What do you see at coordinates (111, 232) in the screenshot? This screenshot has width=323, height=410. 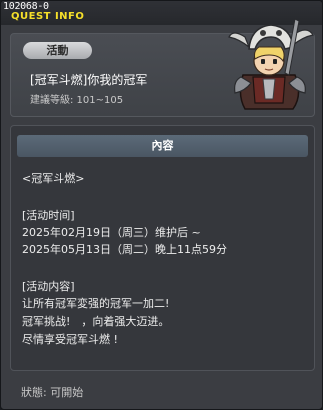 I see `content-line: 2025年02月19日（周三）维护后 ~` at bounding box center [111, 232].